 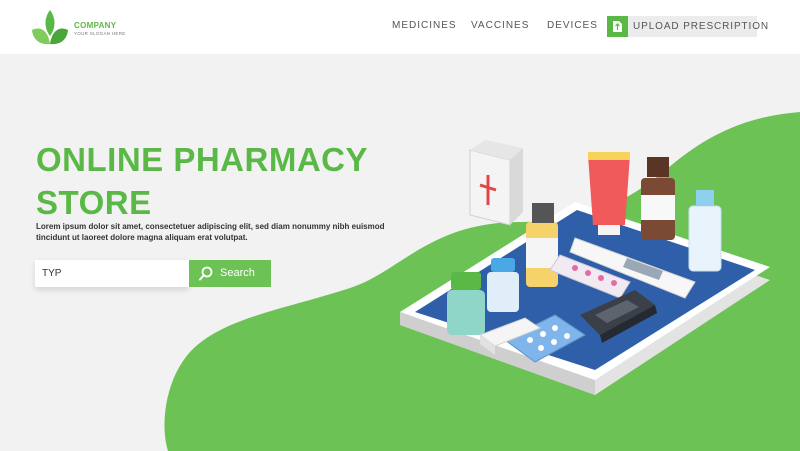 I want to click on search-icon, so click(x=206, y=273).